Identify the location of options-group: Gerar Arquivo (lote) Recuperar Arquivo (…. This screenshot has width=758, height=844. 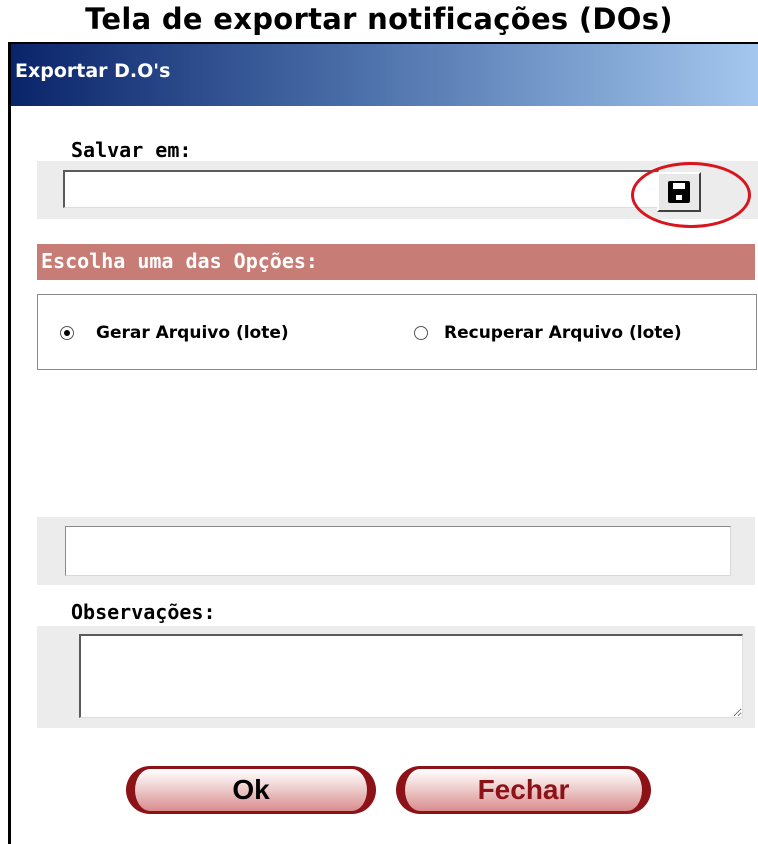
(397, 332).